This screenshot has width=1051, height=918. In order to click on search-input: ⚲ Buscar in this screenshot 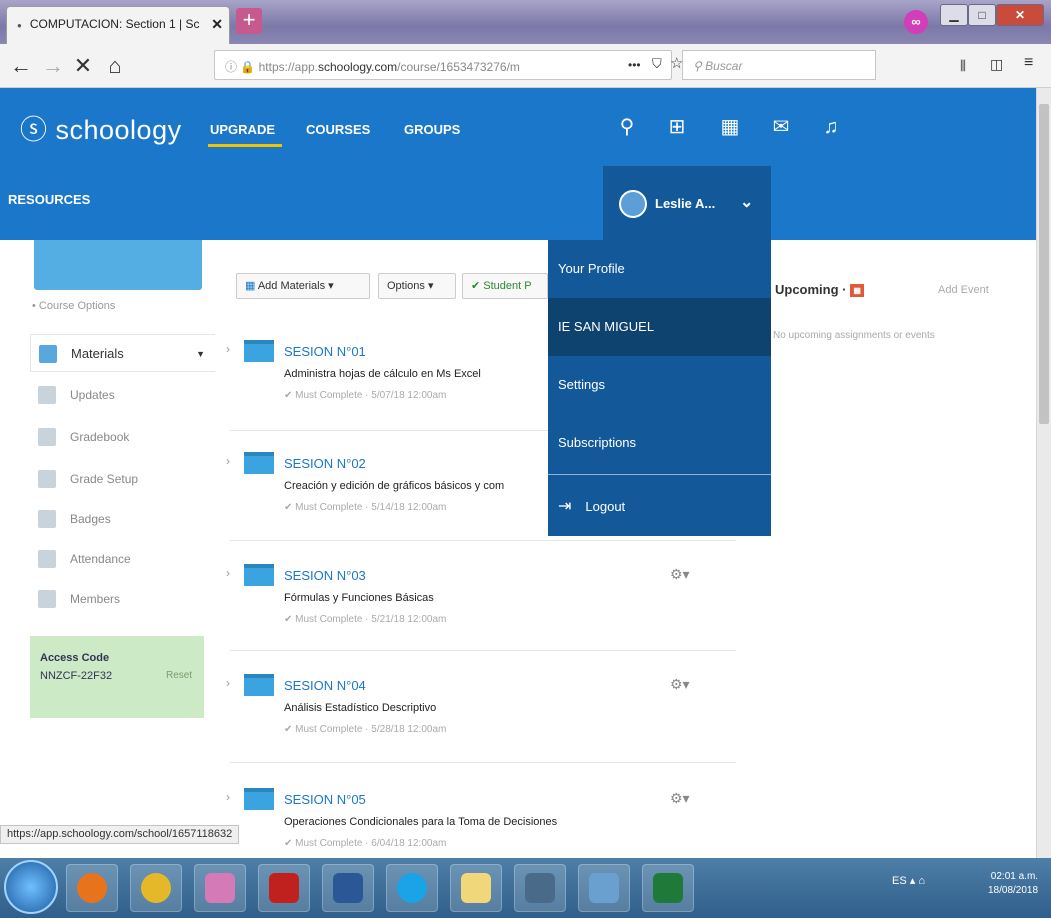, I will do `click(779, 65)`.